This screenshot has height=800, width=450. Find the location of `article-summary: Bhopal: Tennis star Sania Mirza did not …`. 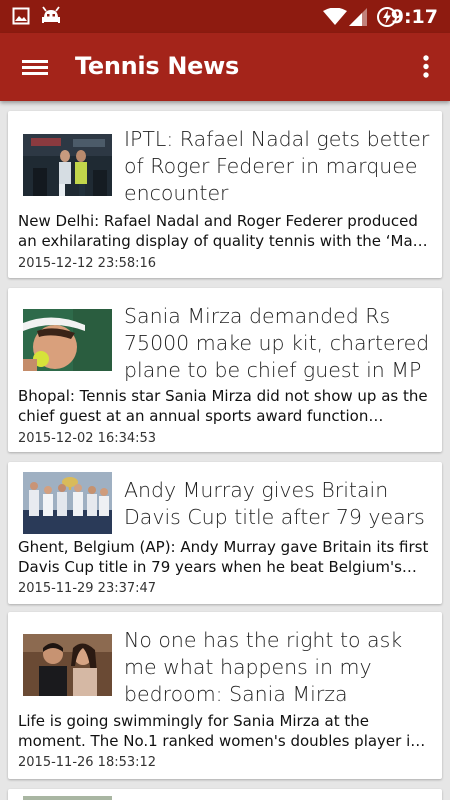

article-summary: Bhopal: Tennis star Sania Mirza did not … is located at coordinates (223, 406).